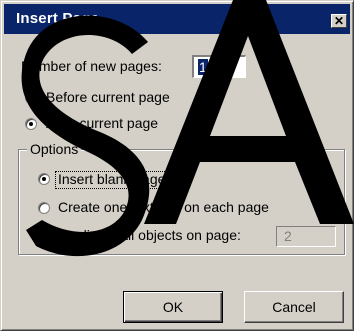 The width and height of the screenshot is (354, 331). Describe the element at coordinates (177, 19) in the screenshot. I see `title-bar: Insert Page ✕` at that location.